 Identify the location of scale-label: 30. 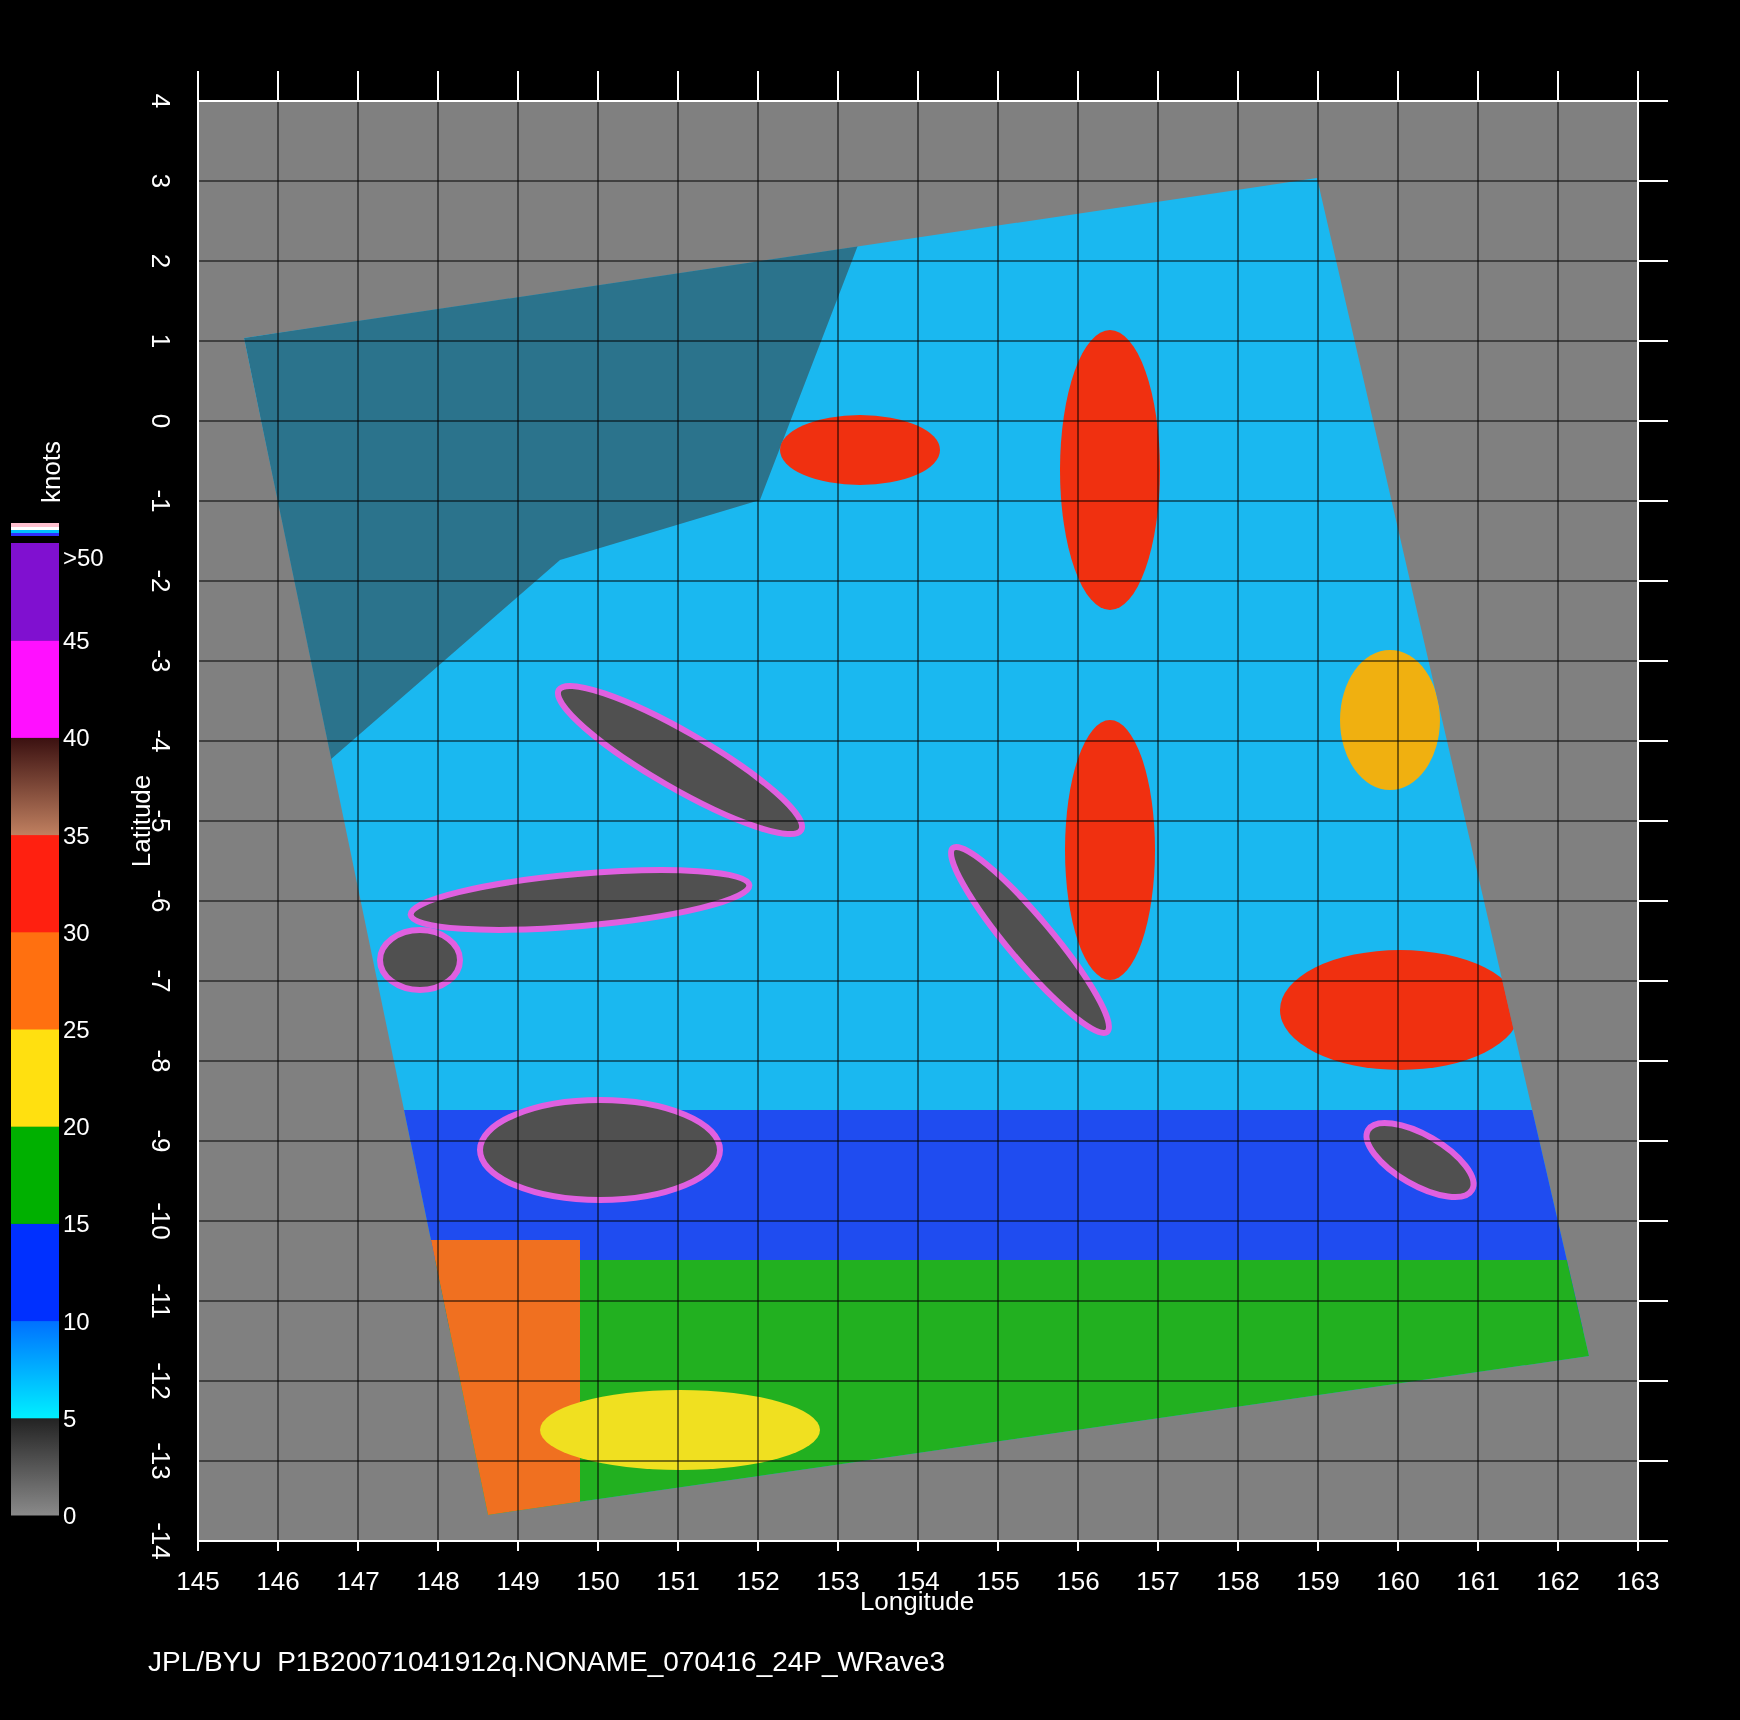
(76, 932).